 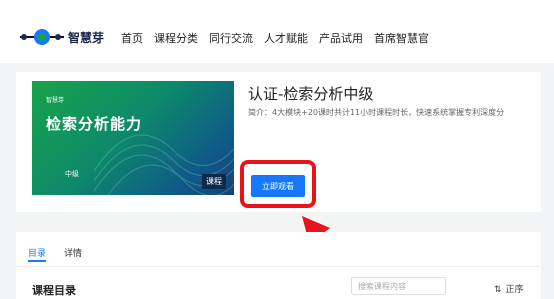 I want to click on tab-details: 详情, so click(x=73, y=252).